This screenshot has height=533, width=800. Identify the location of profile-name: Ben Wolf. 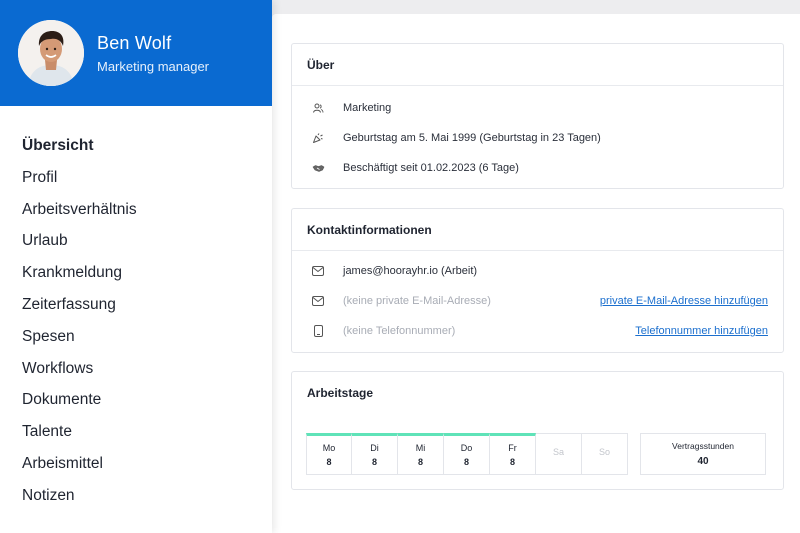
(134, 42).